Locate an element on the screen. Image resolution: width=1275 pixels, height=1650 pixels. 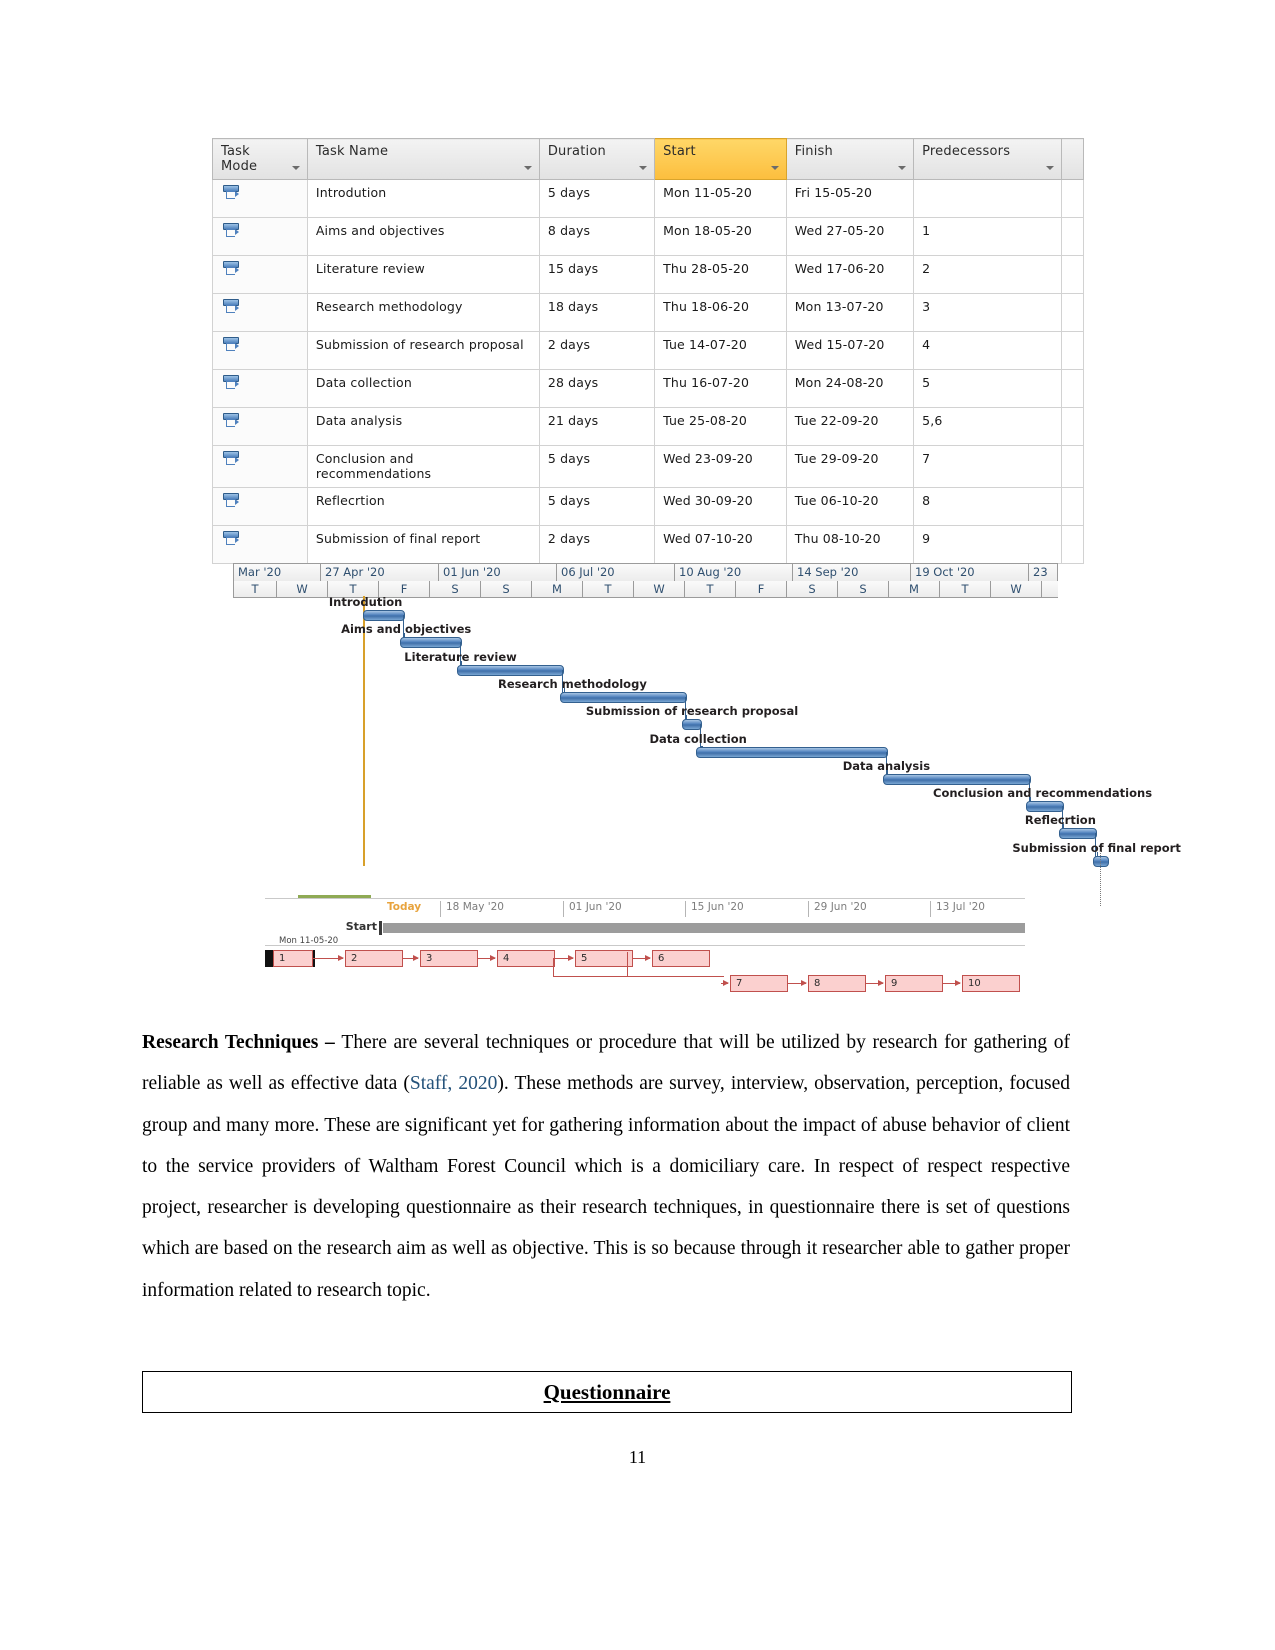
network-node: 7 is located at coordinates (759, 983).